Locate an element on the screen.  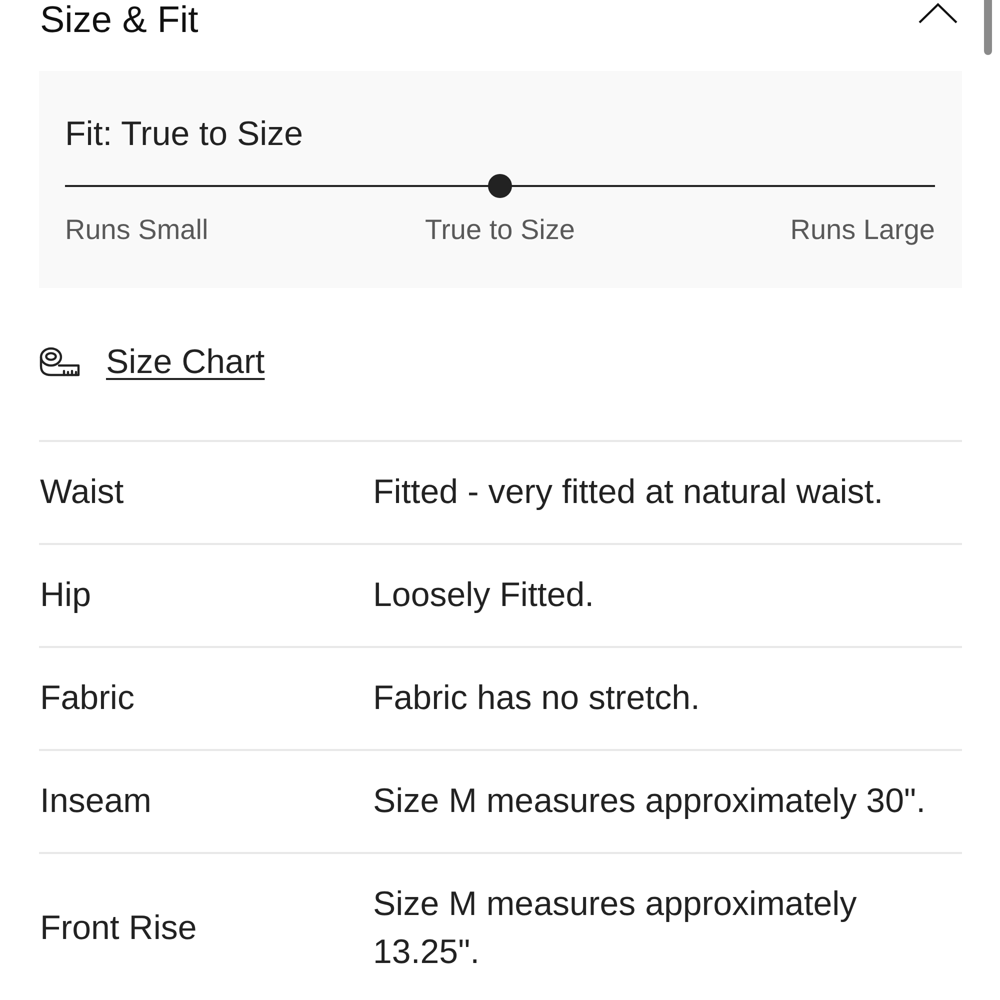
detail-label: Hip is located at coordinates (66, 595).